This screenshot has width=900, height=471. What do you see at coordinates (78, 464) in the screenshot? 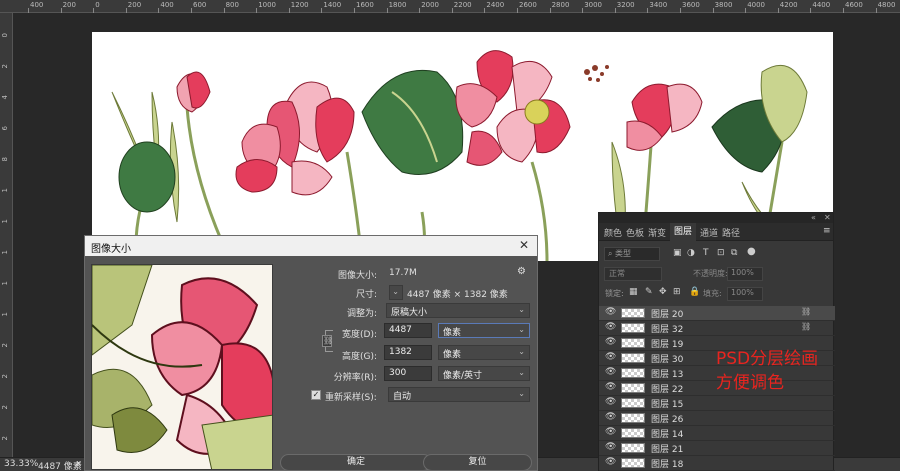
I see `status-close: x` at bounding box center [78, 464].